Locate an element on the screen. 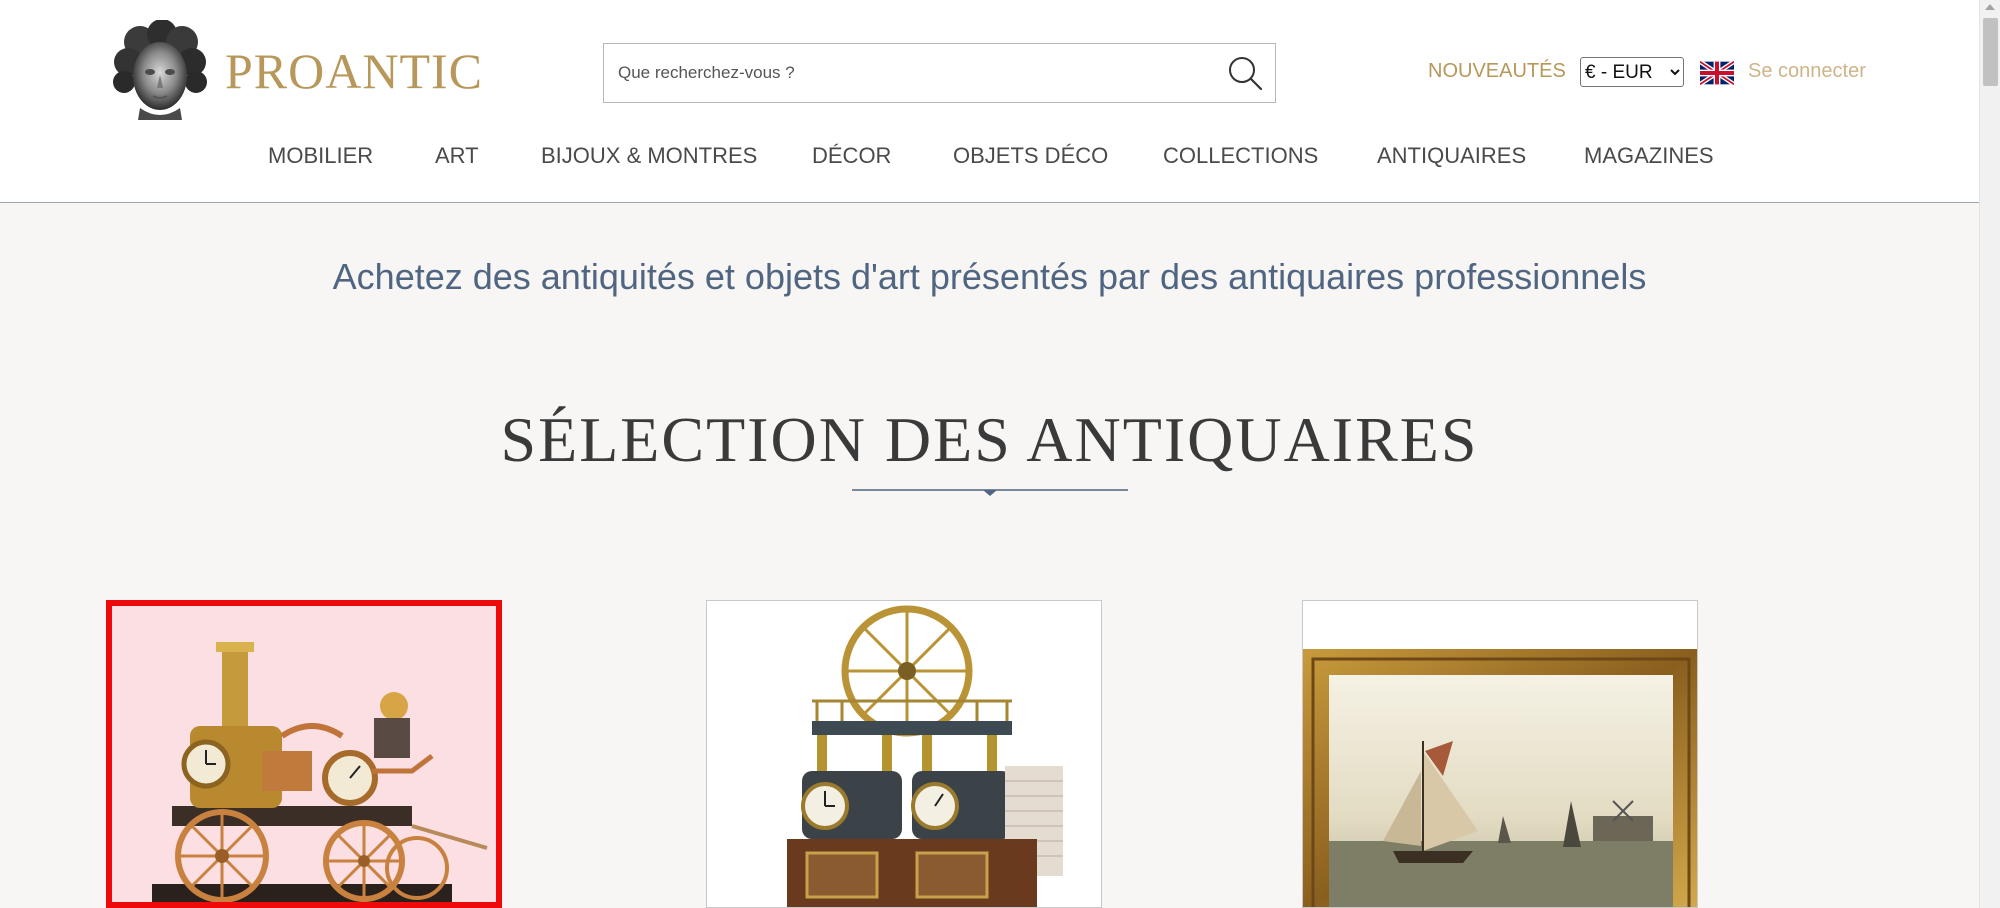  search-input is located at coordinates (911, 73).